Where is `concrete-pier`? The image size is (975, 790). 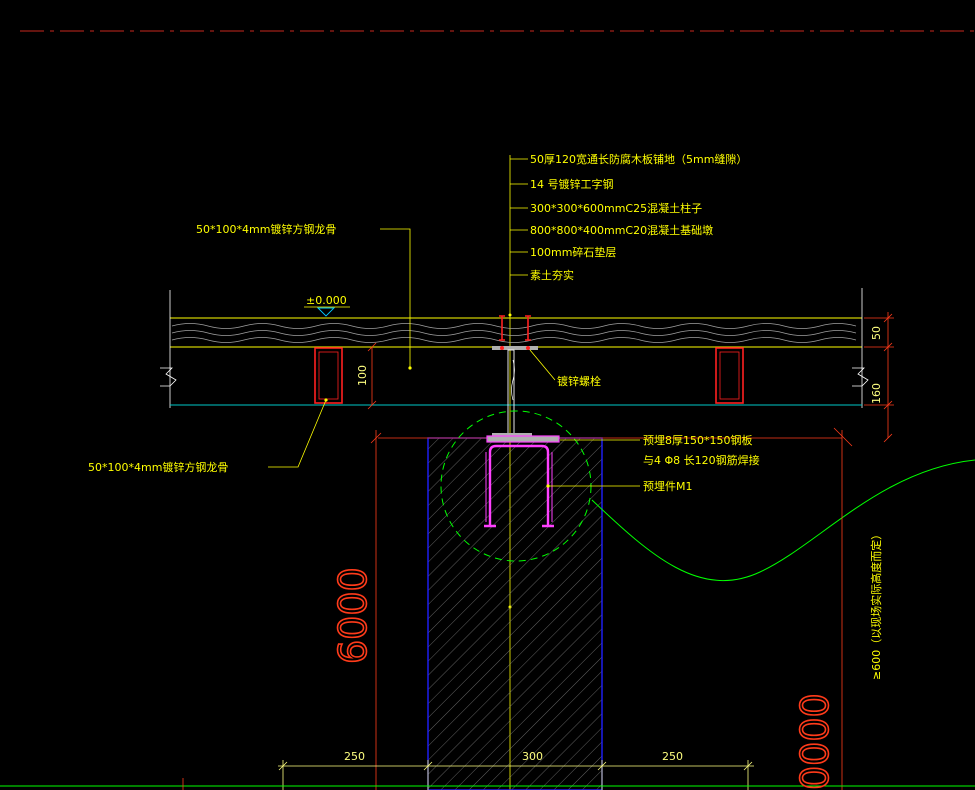 concrete-pier is located at coordinates (515, 613).